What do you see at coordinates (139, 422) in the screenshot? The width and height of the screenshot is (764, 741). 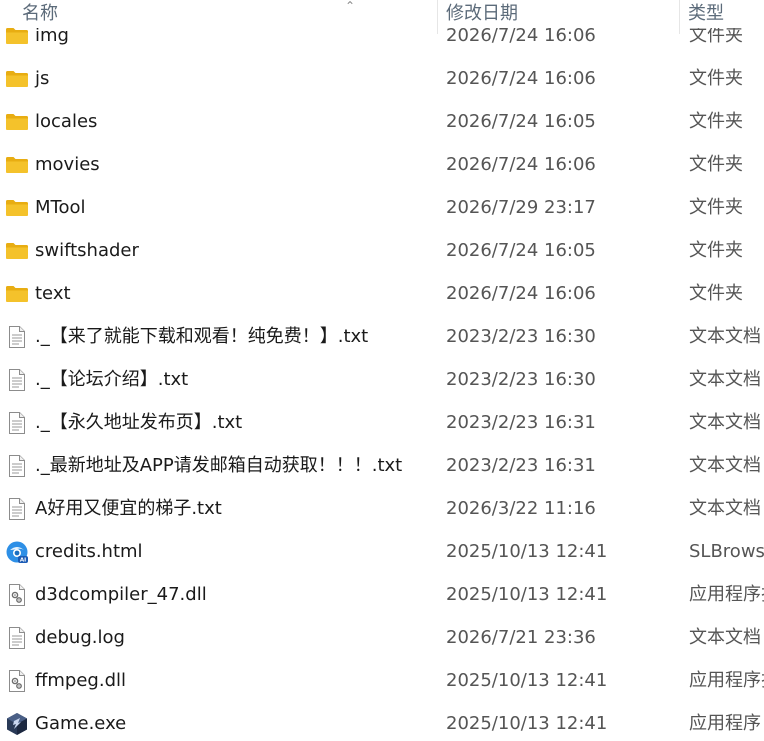 I see `file-name: ._【永久地址发布页】.txt` at bounding box center [139, 422].